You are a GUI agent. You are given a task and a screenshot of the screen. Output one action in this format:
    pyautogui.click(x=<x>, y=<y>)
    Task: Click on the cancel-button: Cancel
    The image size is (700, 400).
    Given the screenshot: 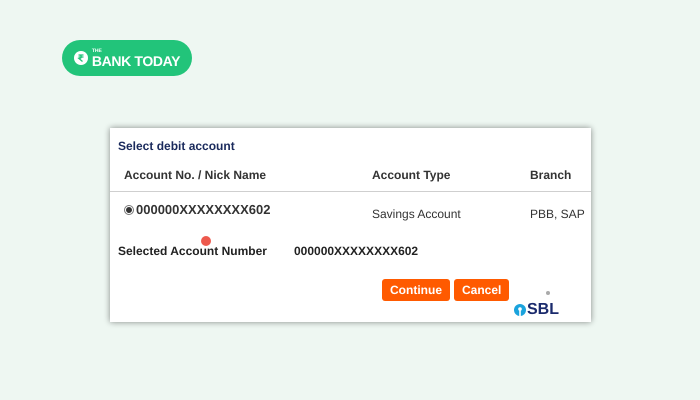 What is the action you would take?
    pyautogui.click(x=482, y=290)
    